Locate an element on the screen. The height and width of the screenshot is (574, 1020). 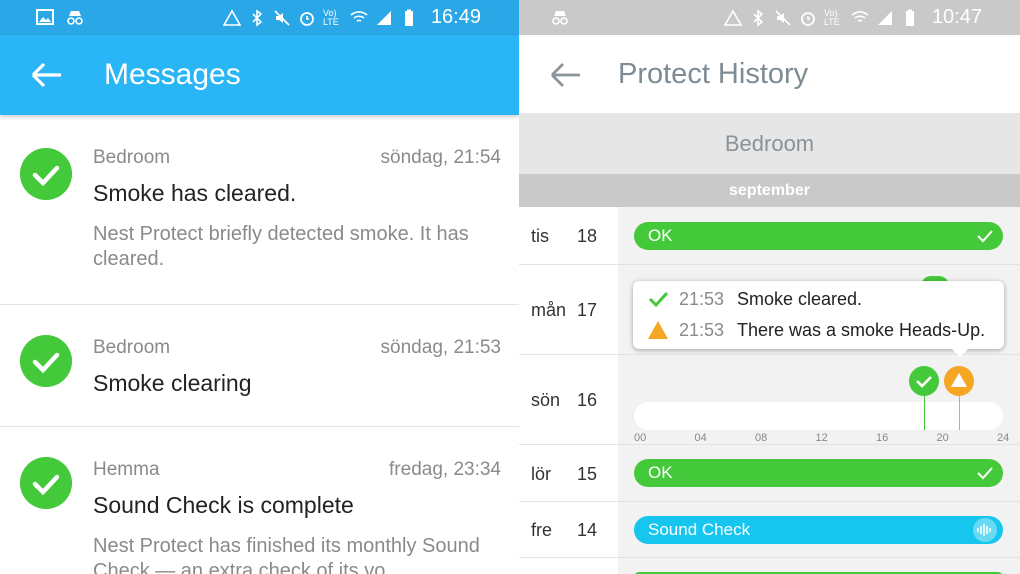
message-location: Hemma is located at coordinates (126, 469).